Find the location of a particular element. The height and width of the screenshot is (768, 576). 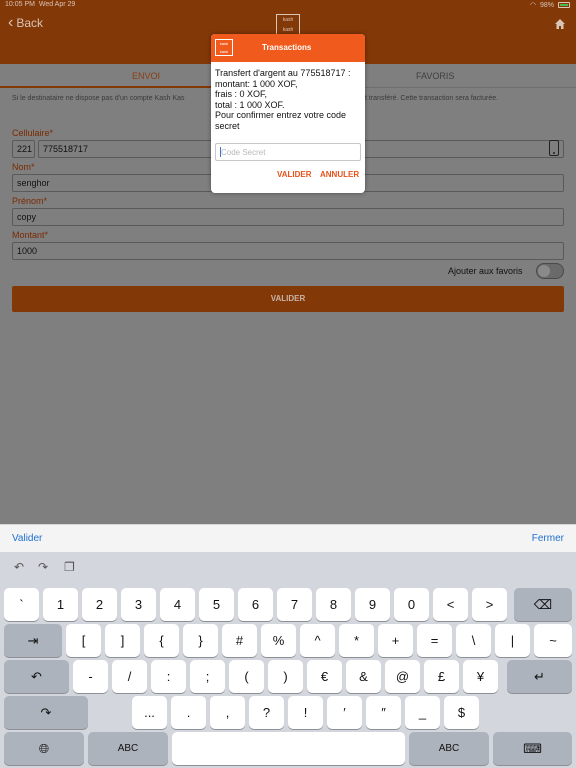

abc-key-left: ABC is located at coordinates (128, 748).